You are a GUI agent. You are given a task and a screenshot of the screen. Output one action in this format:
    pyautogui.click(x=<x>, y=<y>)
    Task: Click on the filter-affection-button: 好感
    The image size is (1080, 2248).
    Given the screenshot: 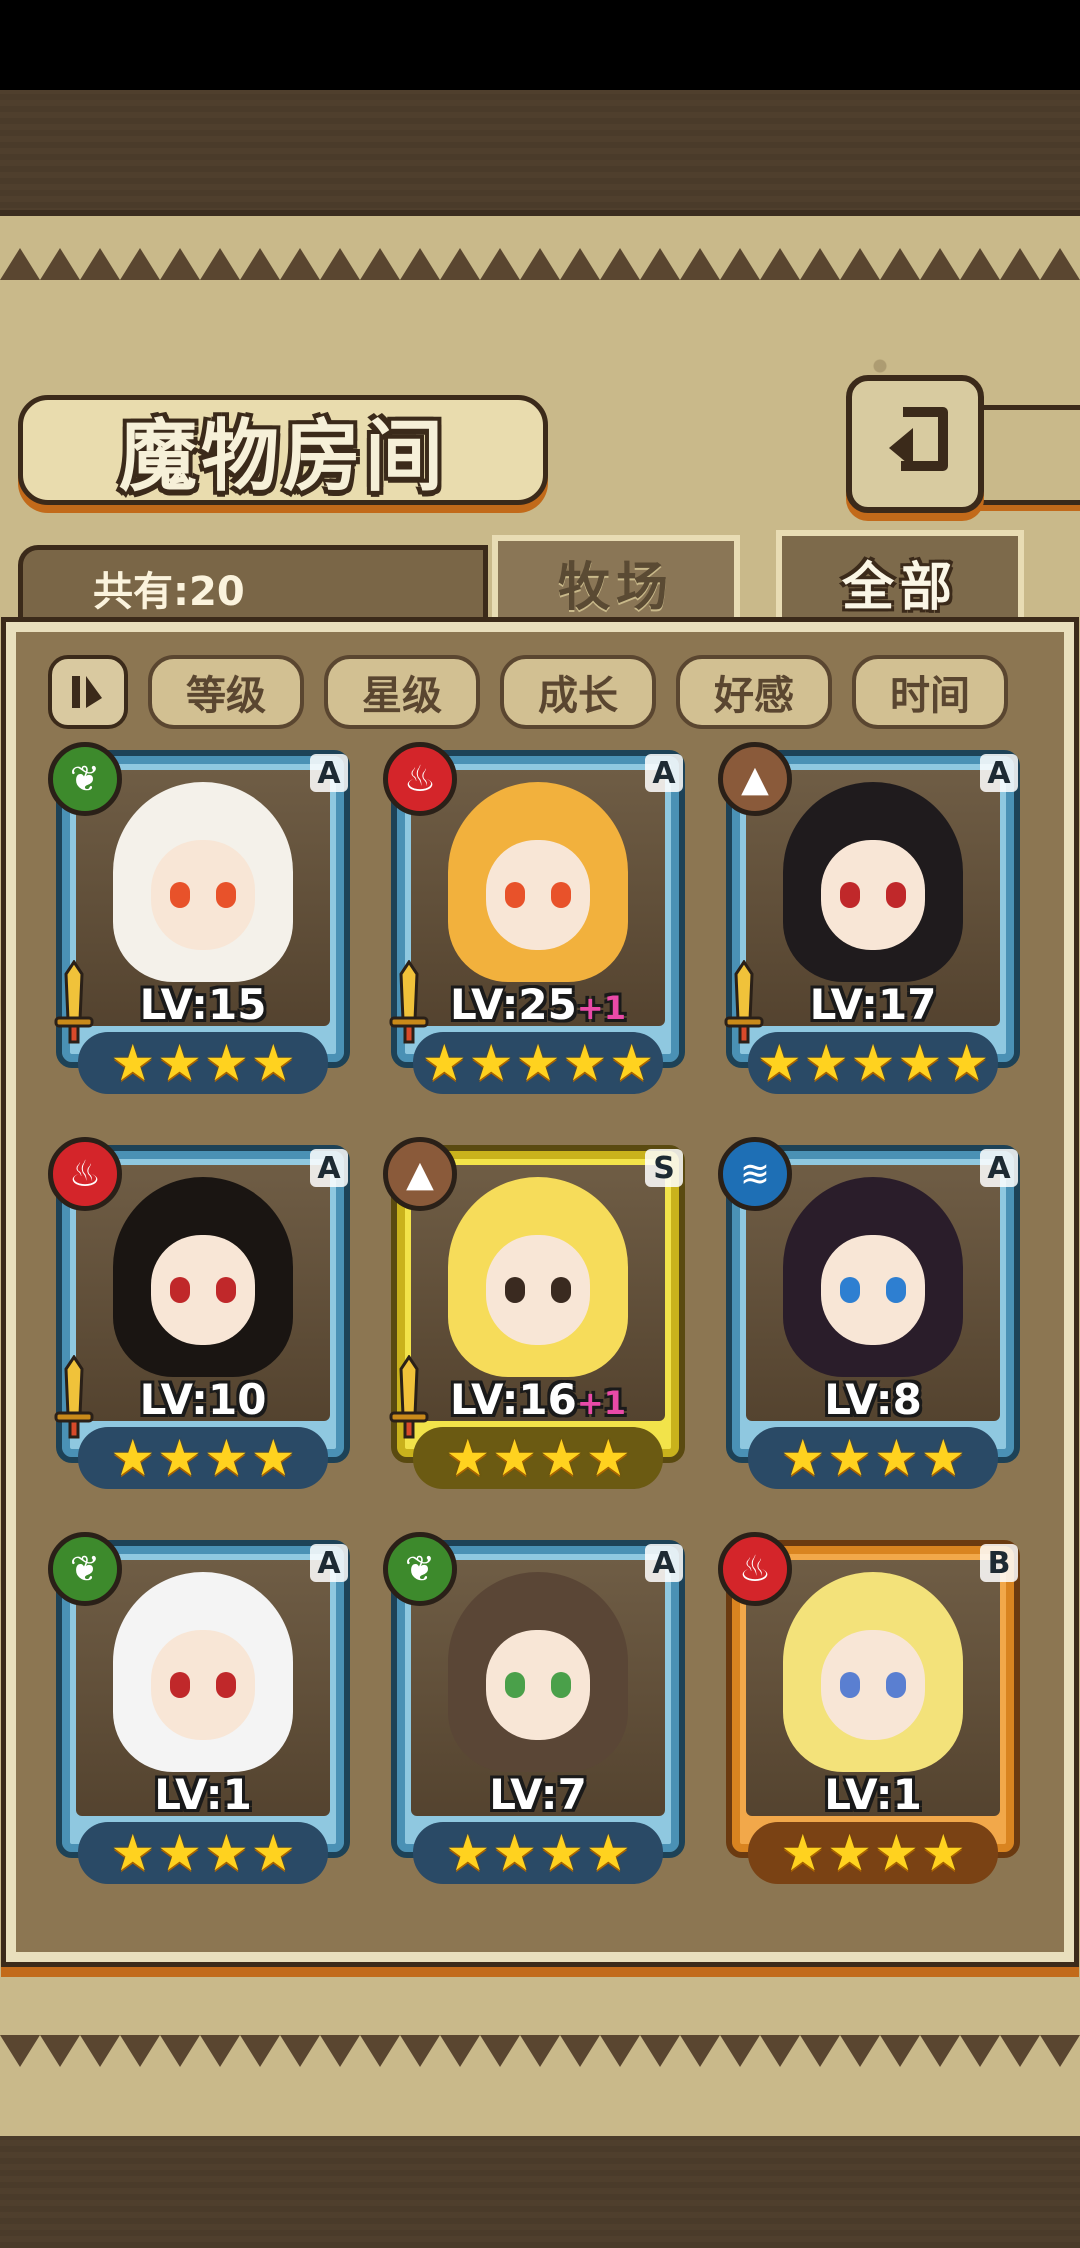 What is the action you would take?
    pyautogui.click(x=754, y=692)
    